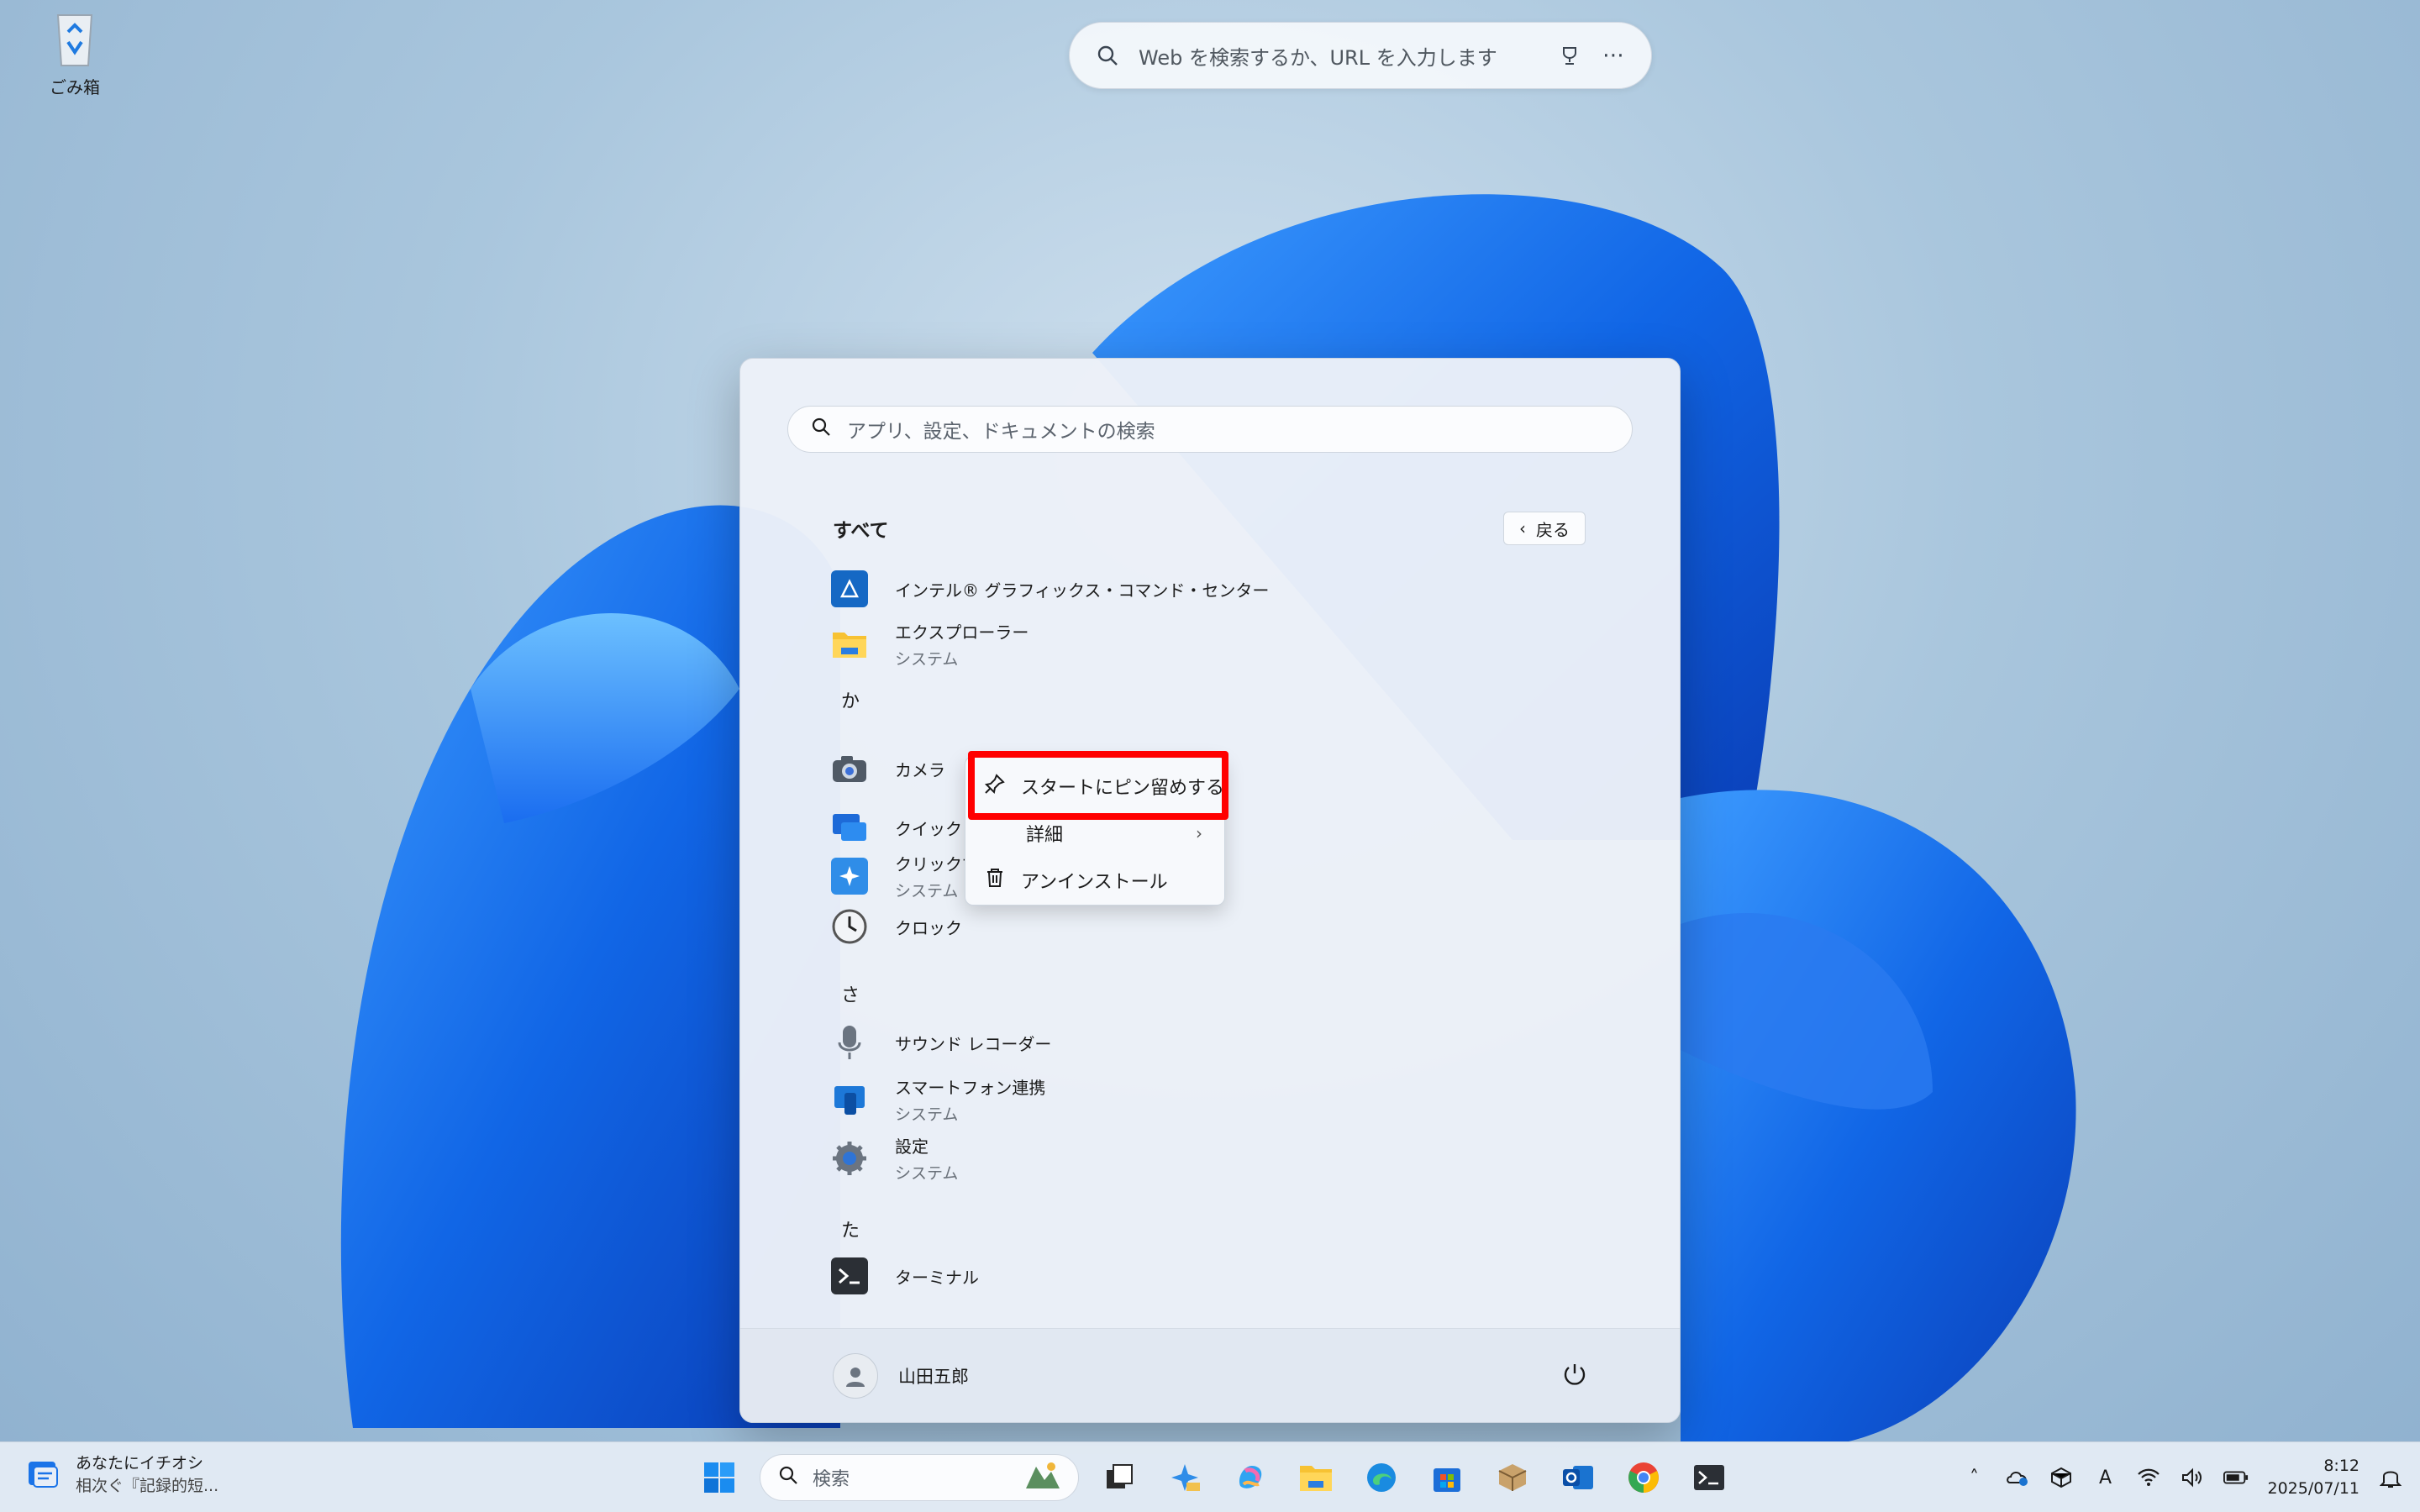  I want to click on app-item-intel-graphics: インテル® グラフィックス・コマンド・センター, so click(1202, 588).